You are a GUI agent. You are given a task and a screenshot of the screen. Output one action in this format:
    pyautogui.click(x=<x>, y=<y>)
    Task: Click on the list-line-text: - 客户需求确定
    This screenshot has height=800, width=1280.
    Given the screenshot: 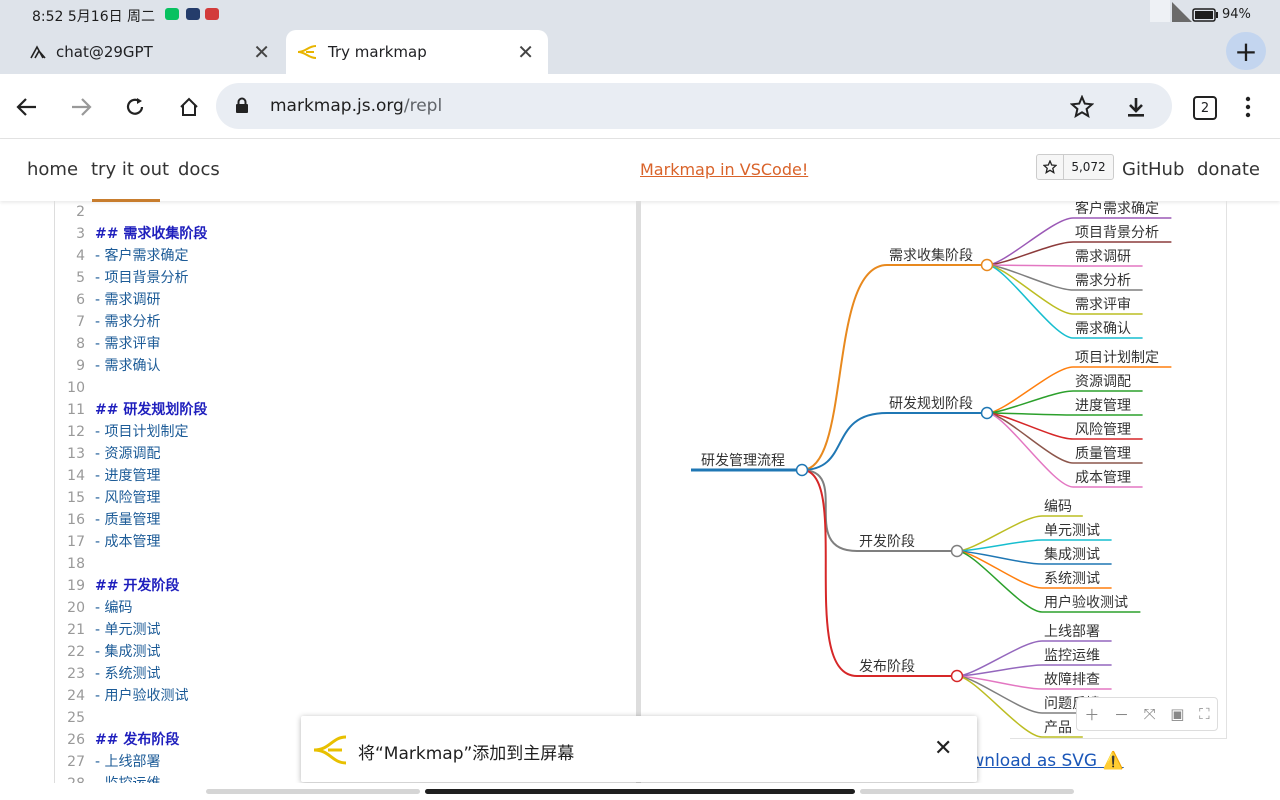 What is the action you would take?
    pyautogui.click(x=142, y=256)
    